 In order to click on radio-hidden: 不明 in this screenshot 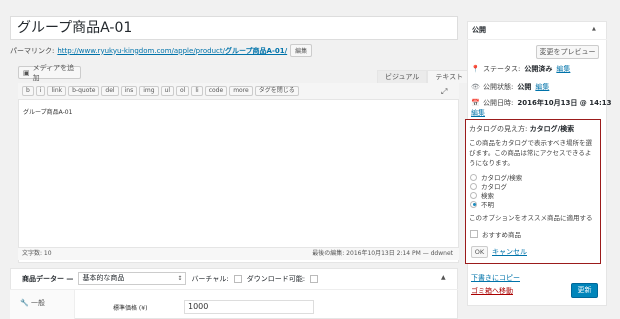, I will do `click(482, 204)`.